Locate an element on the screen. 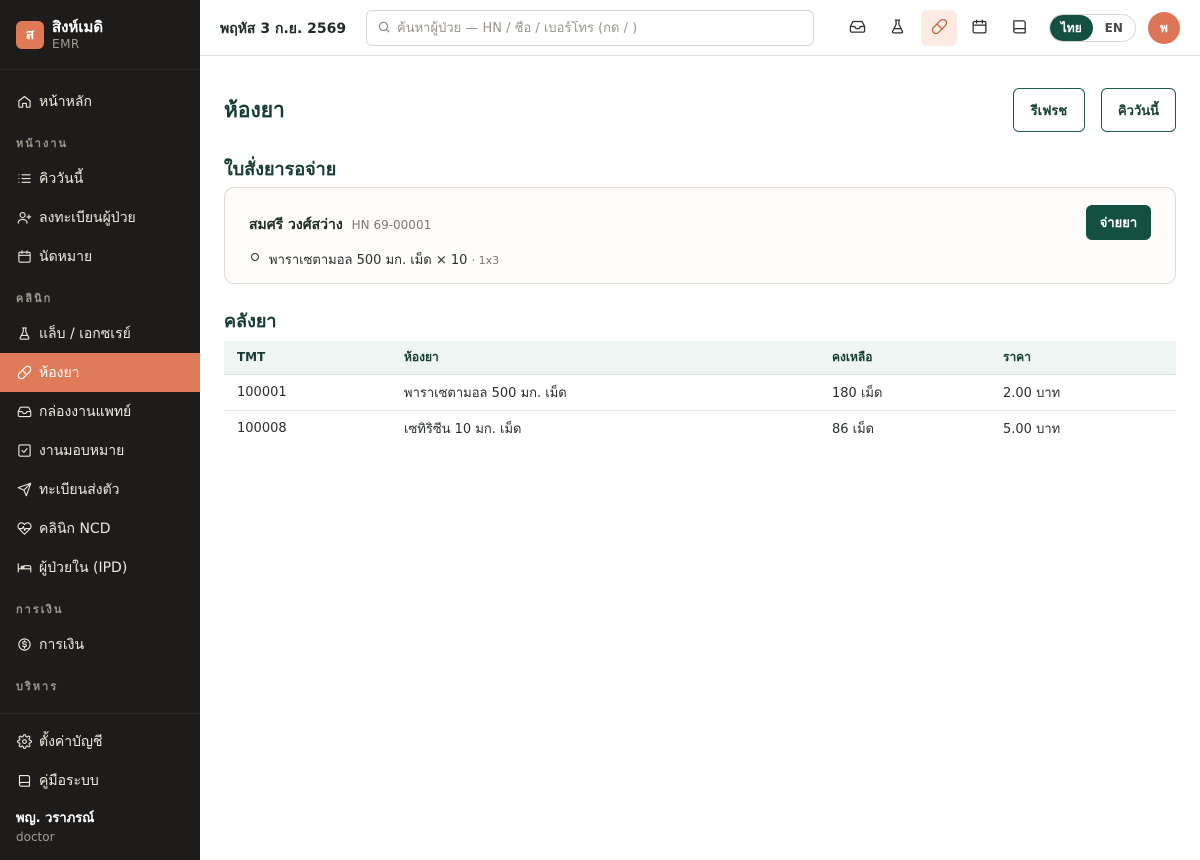  brand-subtitle: EMR is located at coordinates (66, 43).